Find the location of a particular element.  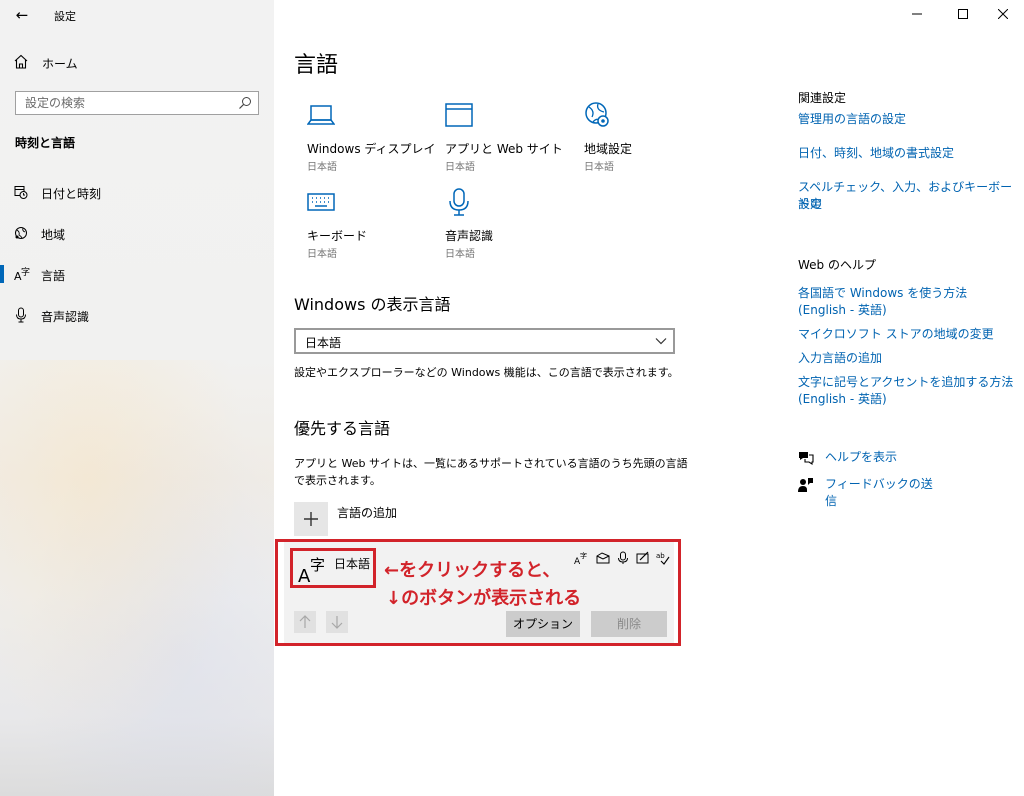

minimize-icon is located at coordinates (917, 15).